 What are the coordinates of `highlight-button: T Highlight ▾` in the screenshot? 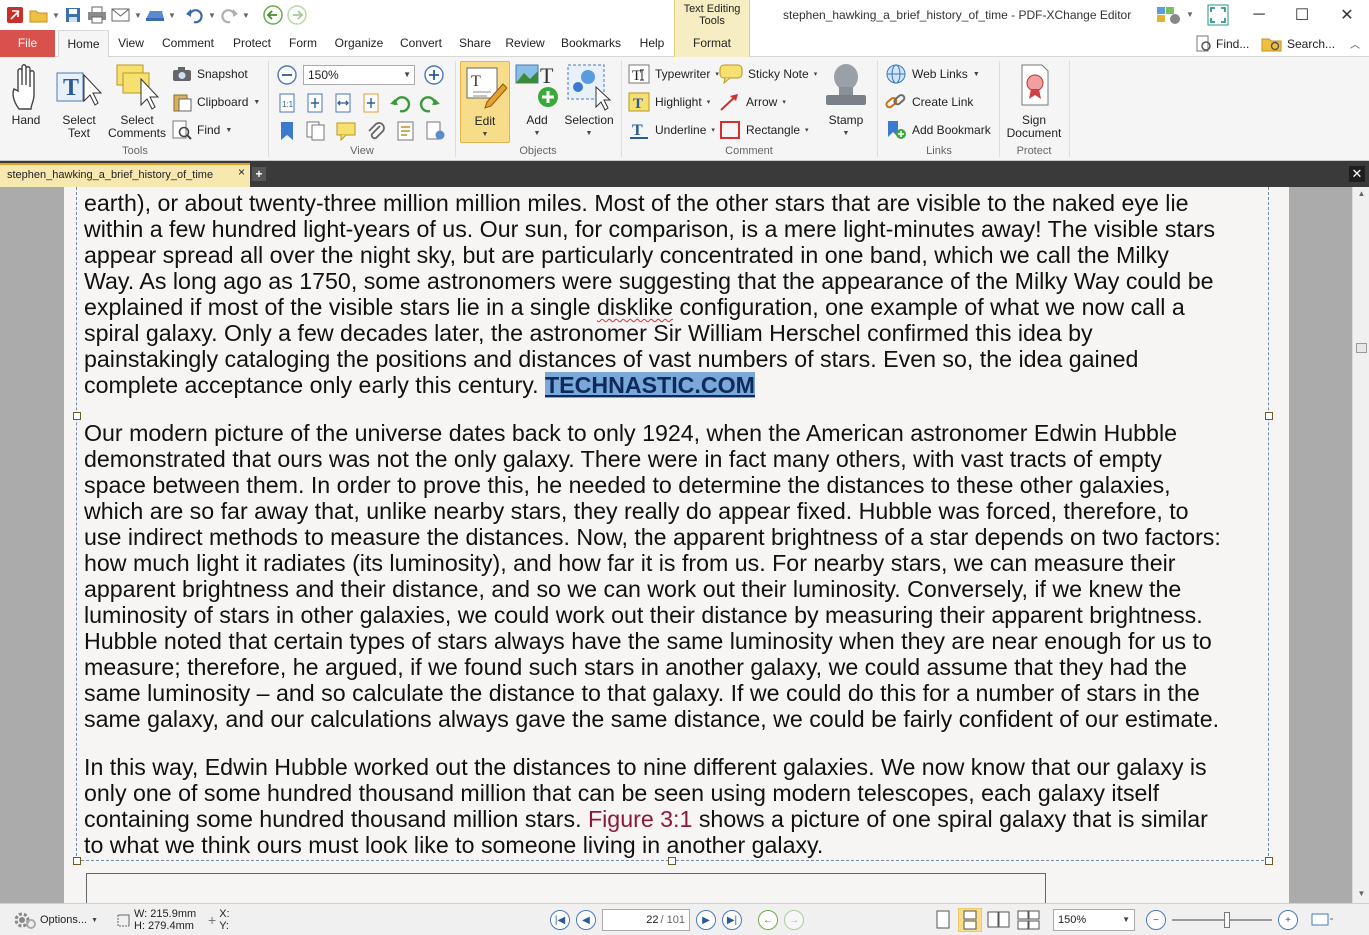 It's located at (669, 102).